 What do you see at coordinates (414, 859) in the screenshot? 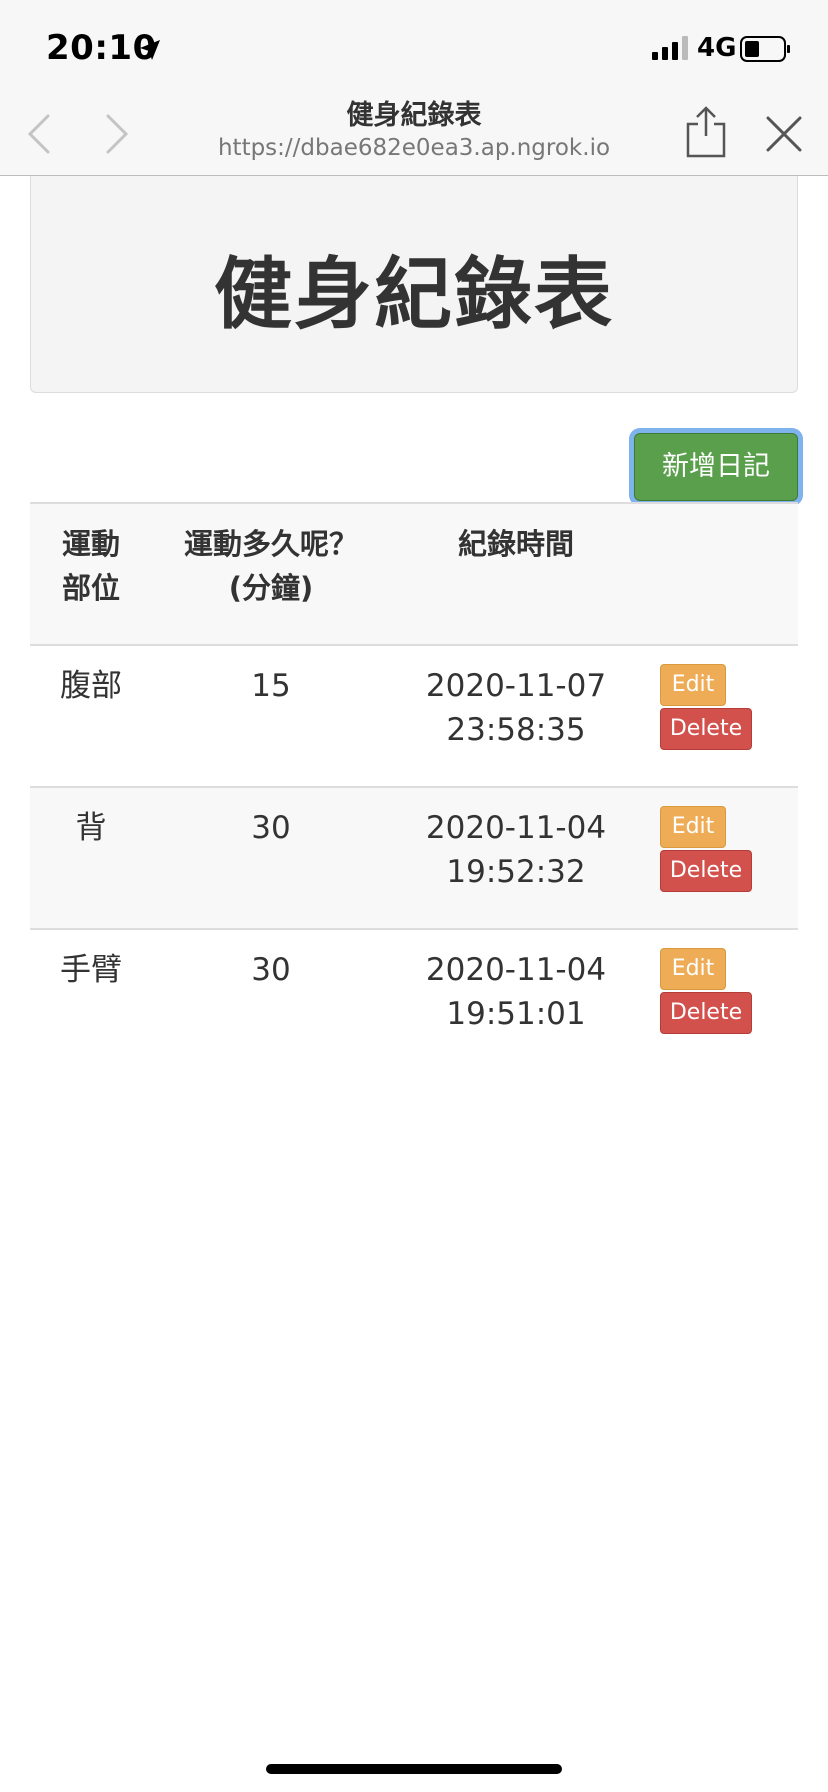
I see `table-row: 背 30 2020-11-04 19:52:32 Edit Delete` at bounding box center [414, 859].